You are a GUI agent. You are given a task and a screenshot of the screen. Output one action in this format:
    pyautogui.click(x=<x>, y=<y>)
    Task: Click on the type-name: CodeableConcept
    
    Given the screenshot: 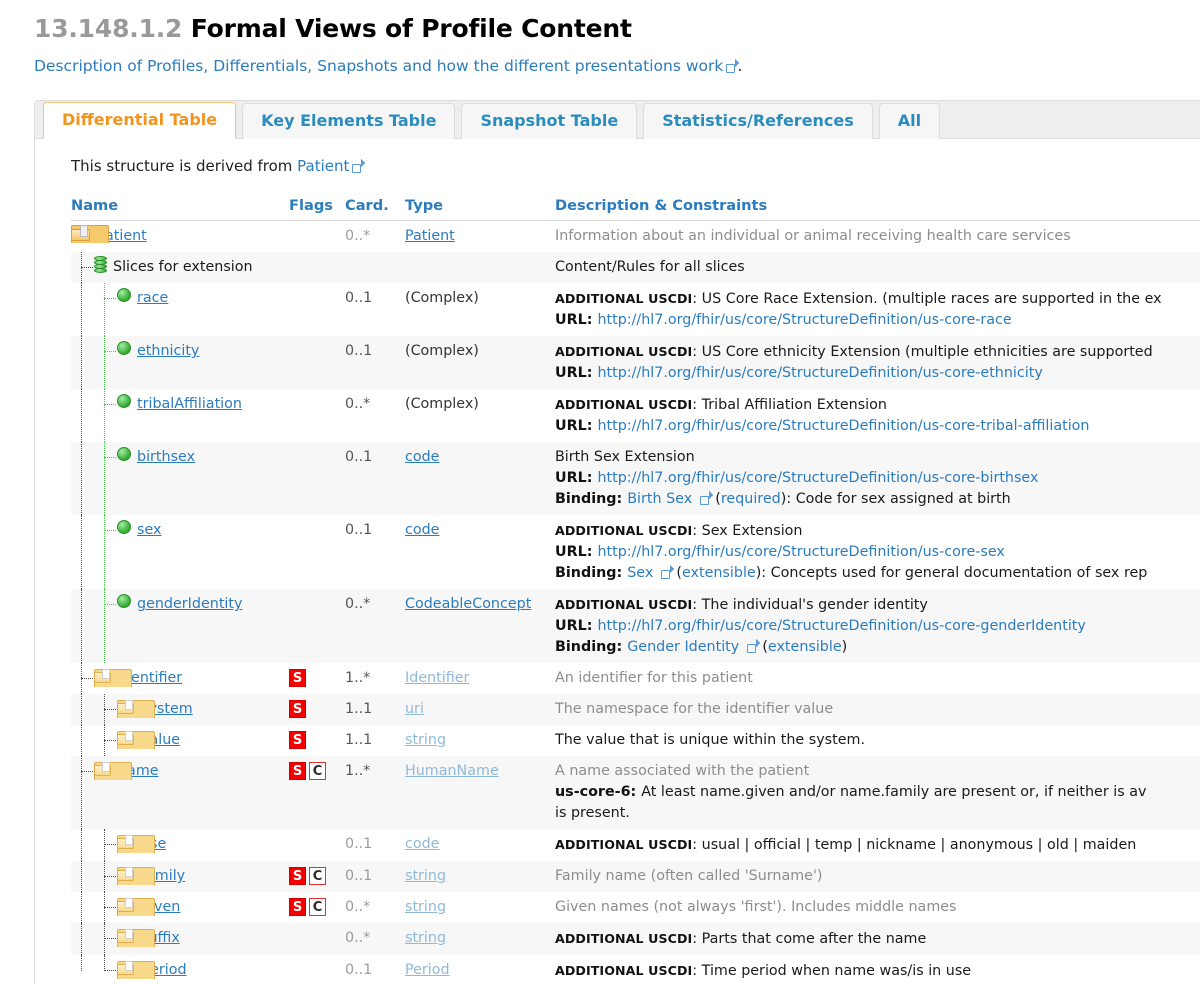 What is the action you would take?
    pyautogui.click(x=468, y=604)
    